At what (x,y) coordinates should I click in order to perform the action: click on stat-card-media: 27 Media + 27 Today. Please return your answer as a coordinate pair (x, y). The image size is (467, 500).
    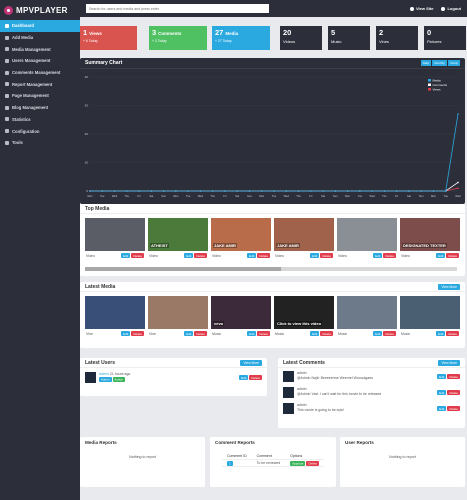
    Looking at the image, I should click on (241, 38).